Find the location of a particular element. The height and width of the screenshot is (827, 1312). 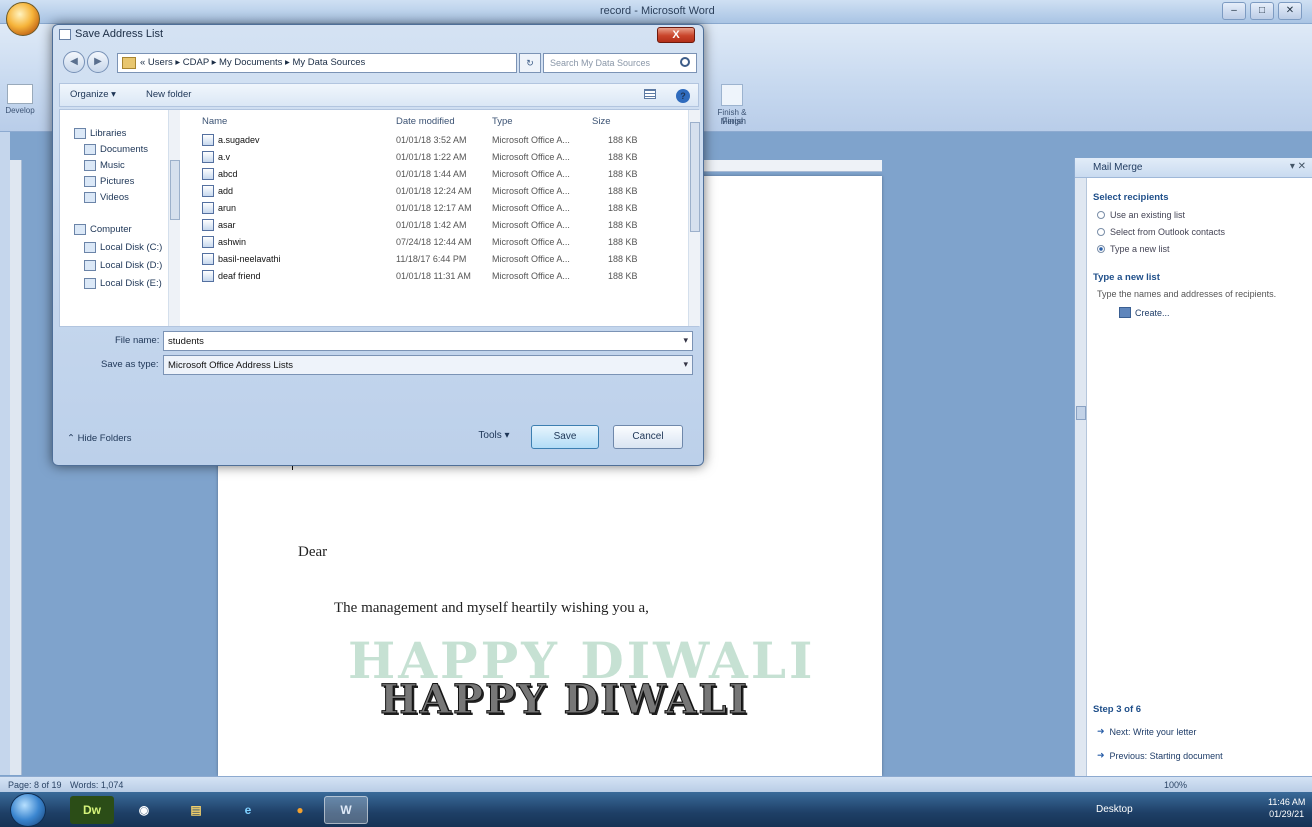

radio-existing-list: Use an existing list is located at coordinates (1201, 215).